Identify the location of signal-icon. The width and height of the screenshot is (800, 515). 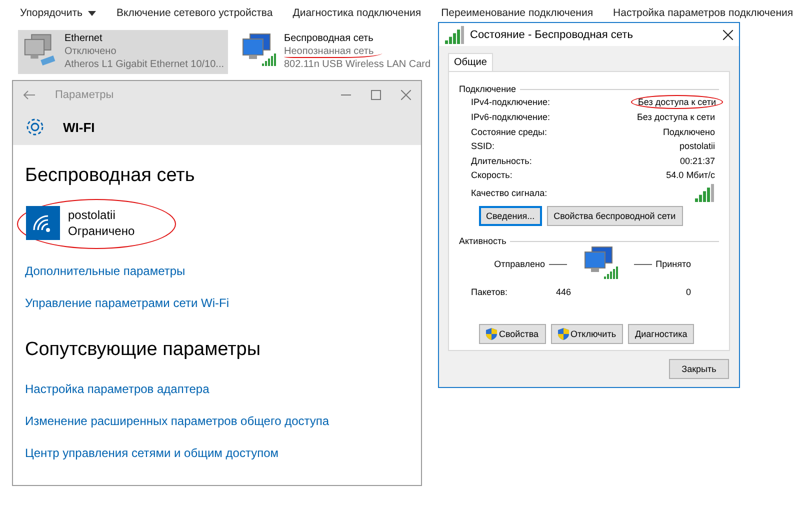
(455, 35).